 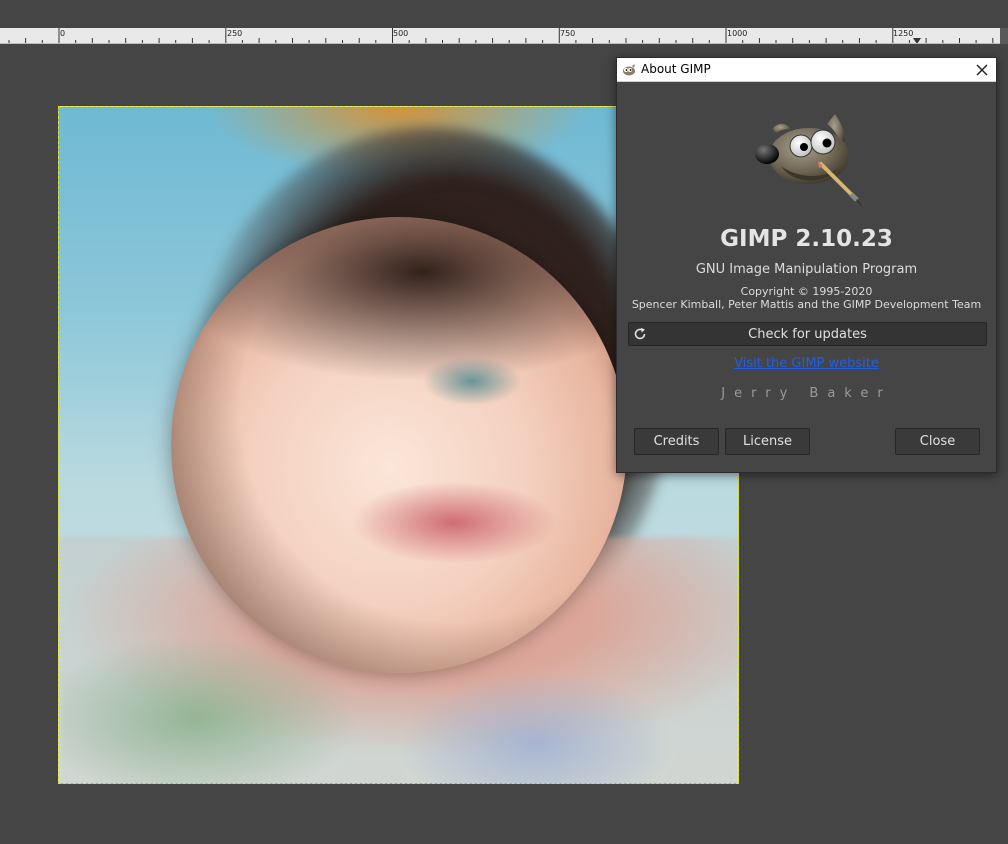 I want to click on app-subtitle: GNU Image Manipulation Program, so click(x=806, y=269).